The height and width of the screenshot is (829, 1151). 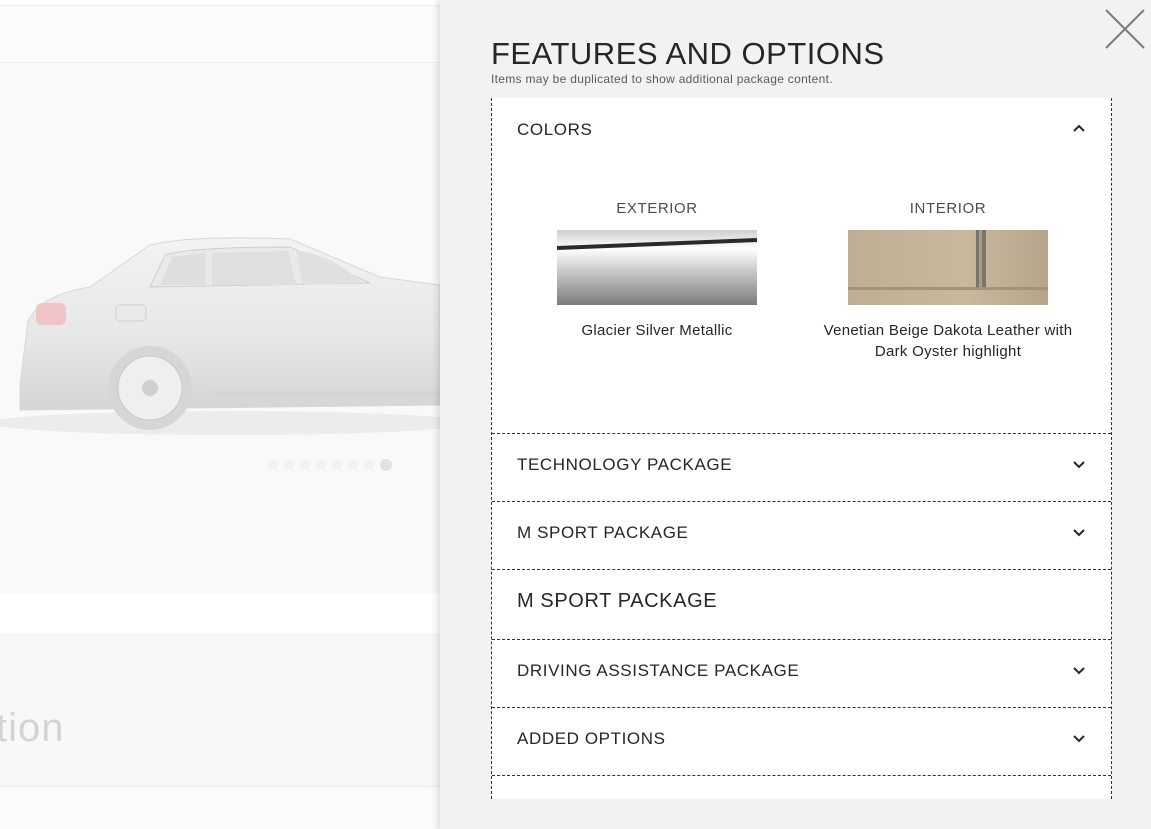 I want to click on next-section, so click(x=801, y=787).